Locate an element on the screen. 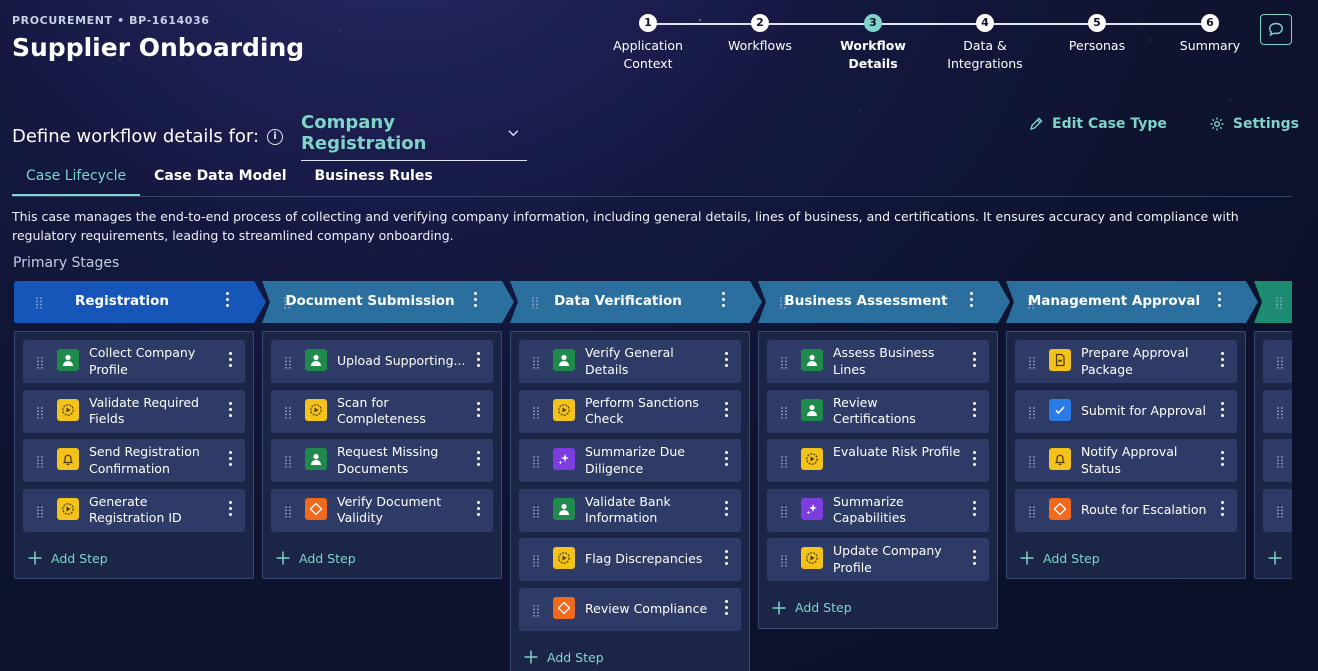  step-card-submit-for-approval: Submit for Approval is located at coordinates (1126, 411).